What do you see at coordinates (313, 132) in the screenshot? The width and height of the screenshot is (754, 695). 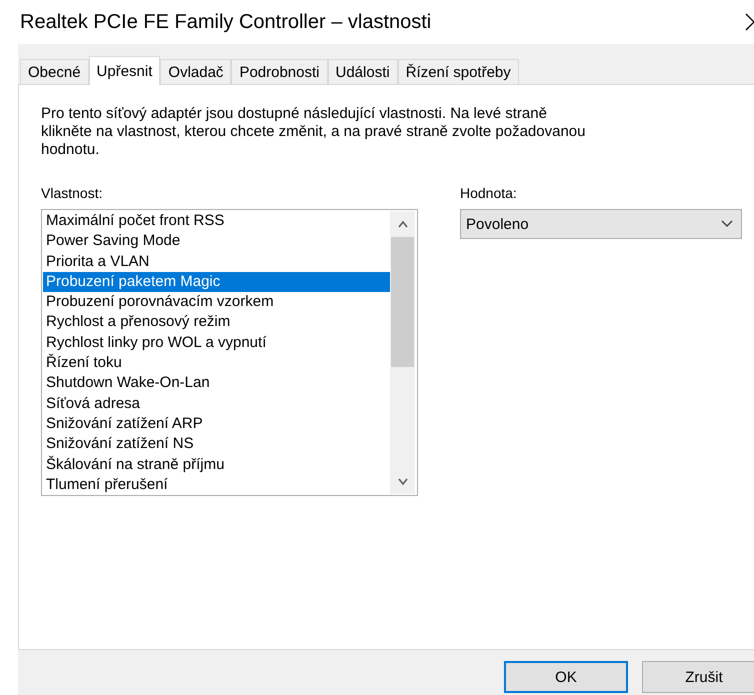 I see `description-text: Pro tento síťový adaptér jsou dostupné následující vlastnosti. Na levé straně klikněte na vlastnost, kterou chcete změnit, a na pravé straně zvolte požadovanou hodnotu.` at bounding box center [313, 132].